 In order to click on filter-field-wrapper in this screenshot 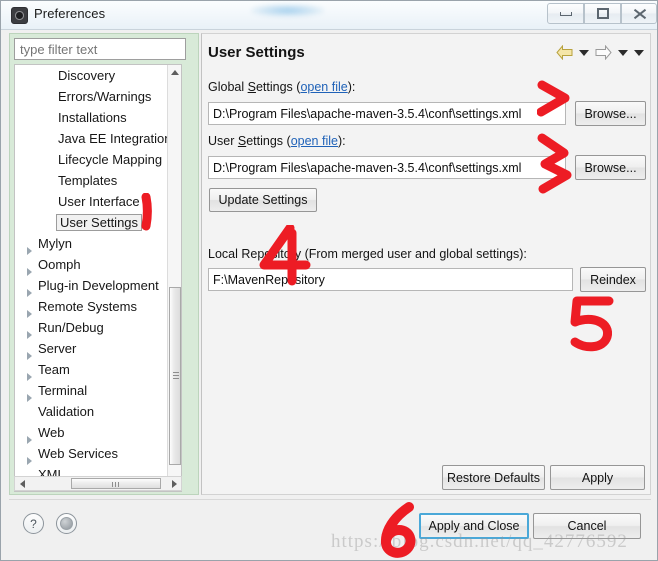, I will do `click(100, 49)`.